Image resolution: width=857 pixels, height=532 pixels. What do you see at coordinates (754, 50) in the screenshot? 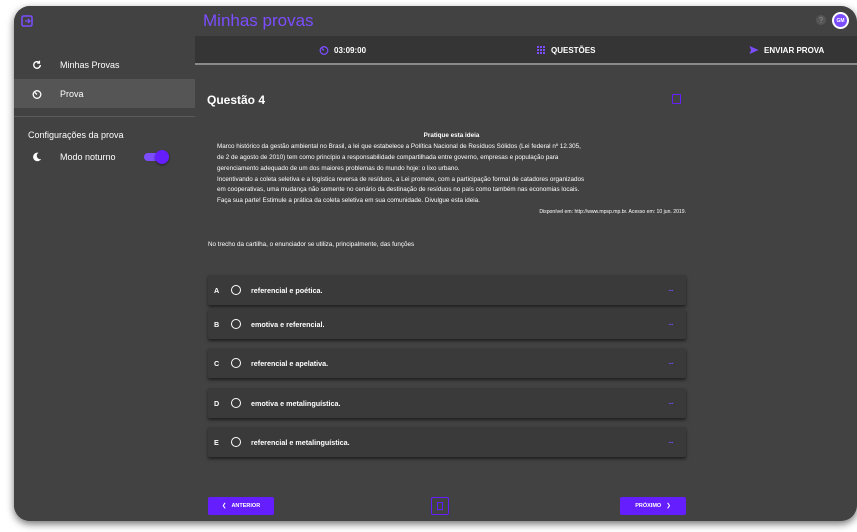
I see `send-icon` at bounding box center [754, 50].